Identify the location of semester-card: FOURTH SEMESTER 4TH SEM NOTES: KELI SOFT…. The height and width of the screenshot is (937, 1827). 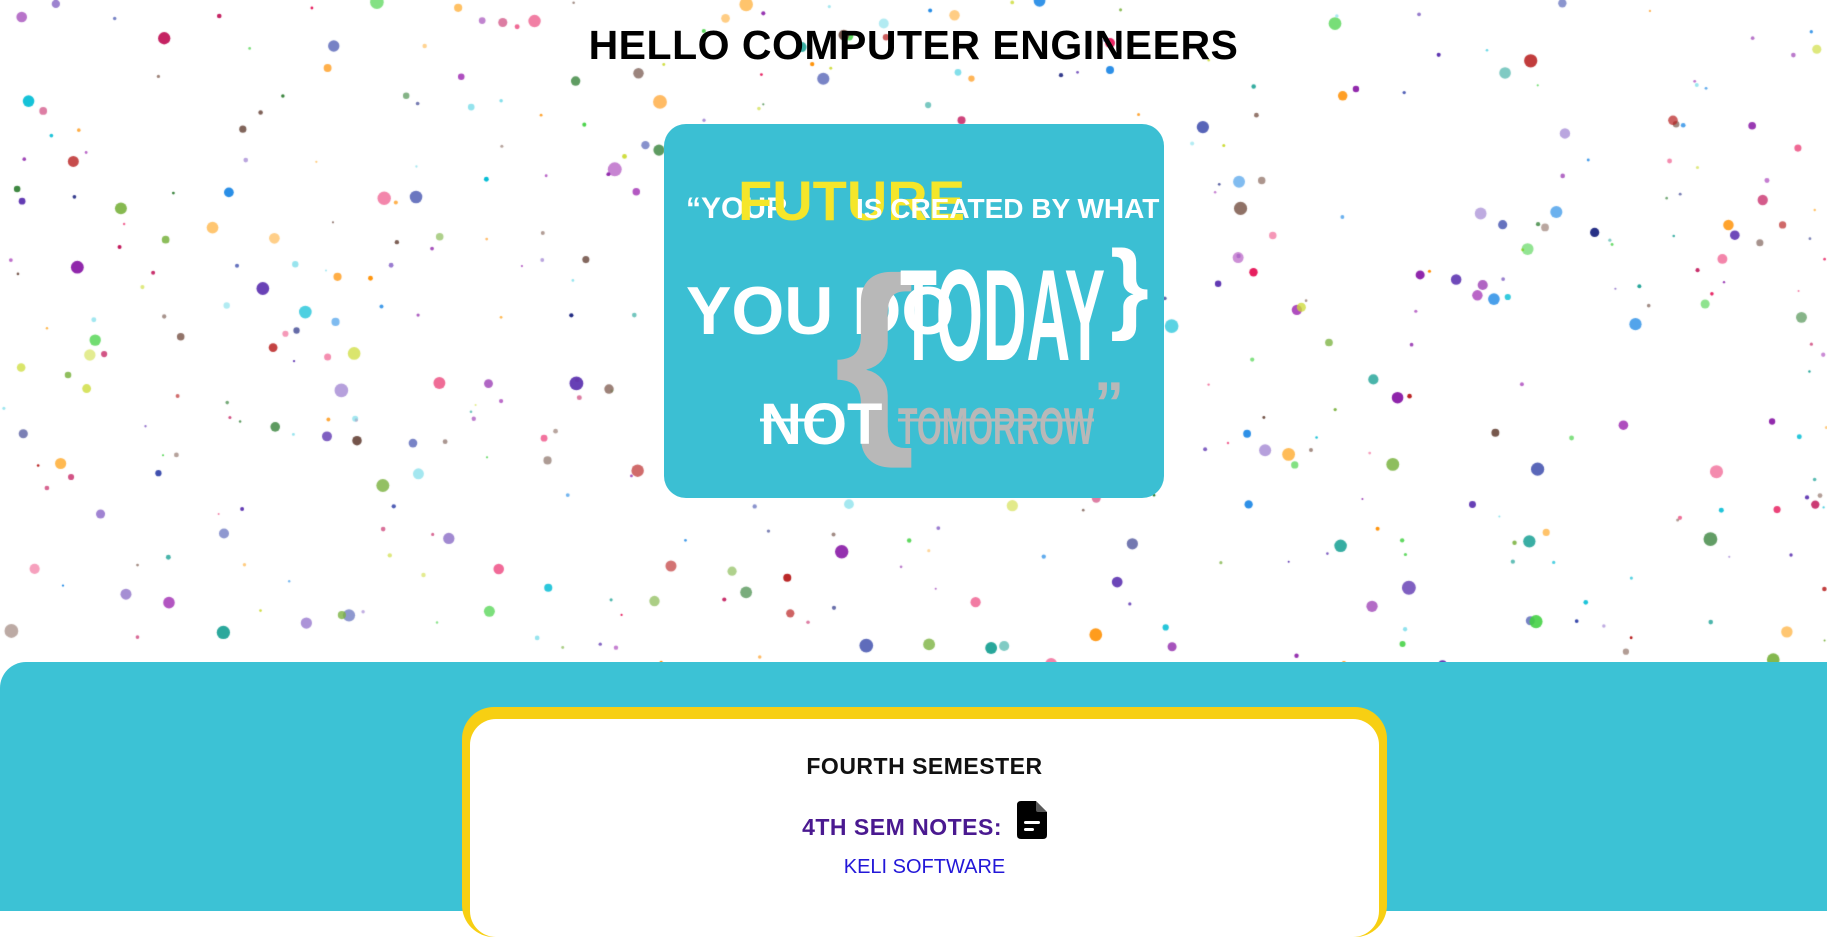
(924, 822).